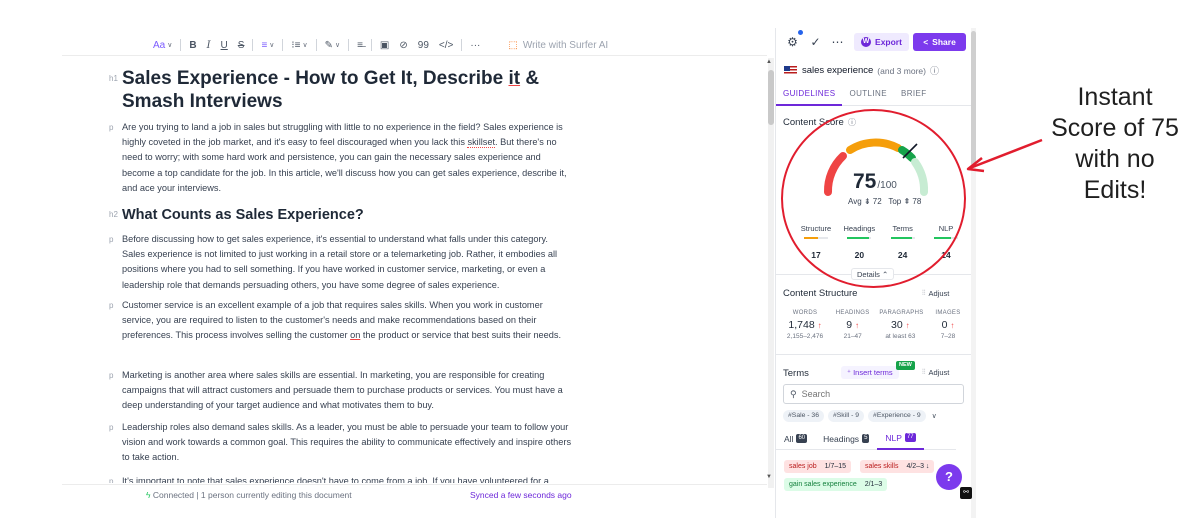  Describe the element at coordinates (360, 45) in the screenshot. I see `clear-format-button: ≡̶` at that location.